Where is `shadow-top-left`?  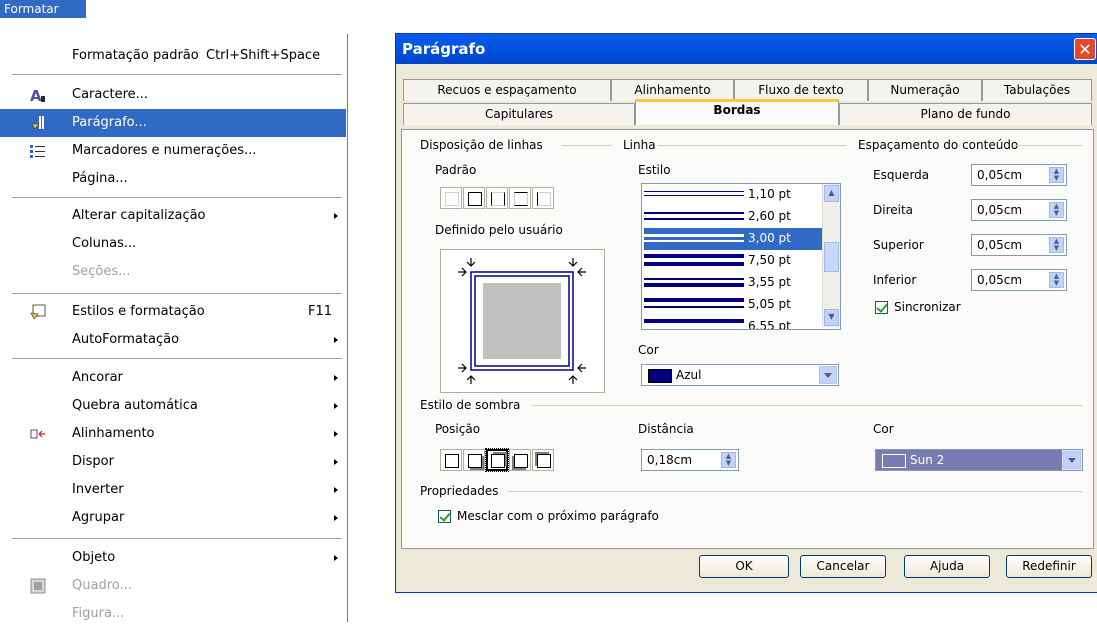 shadow-top-left is located at coordinates (543, 460).